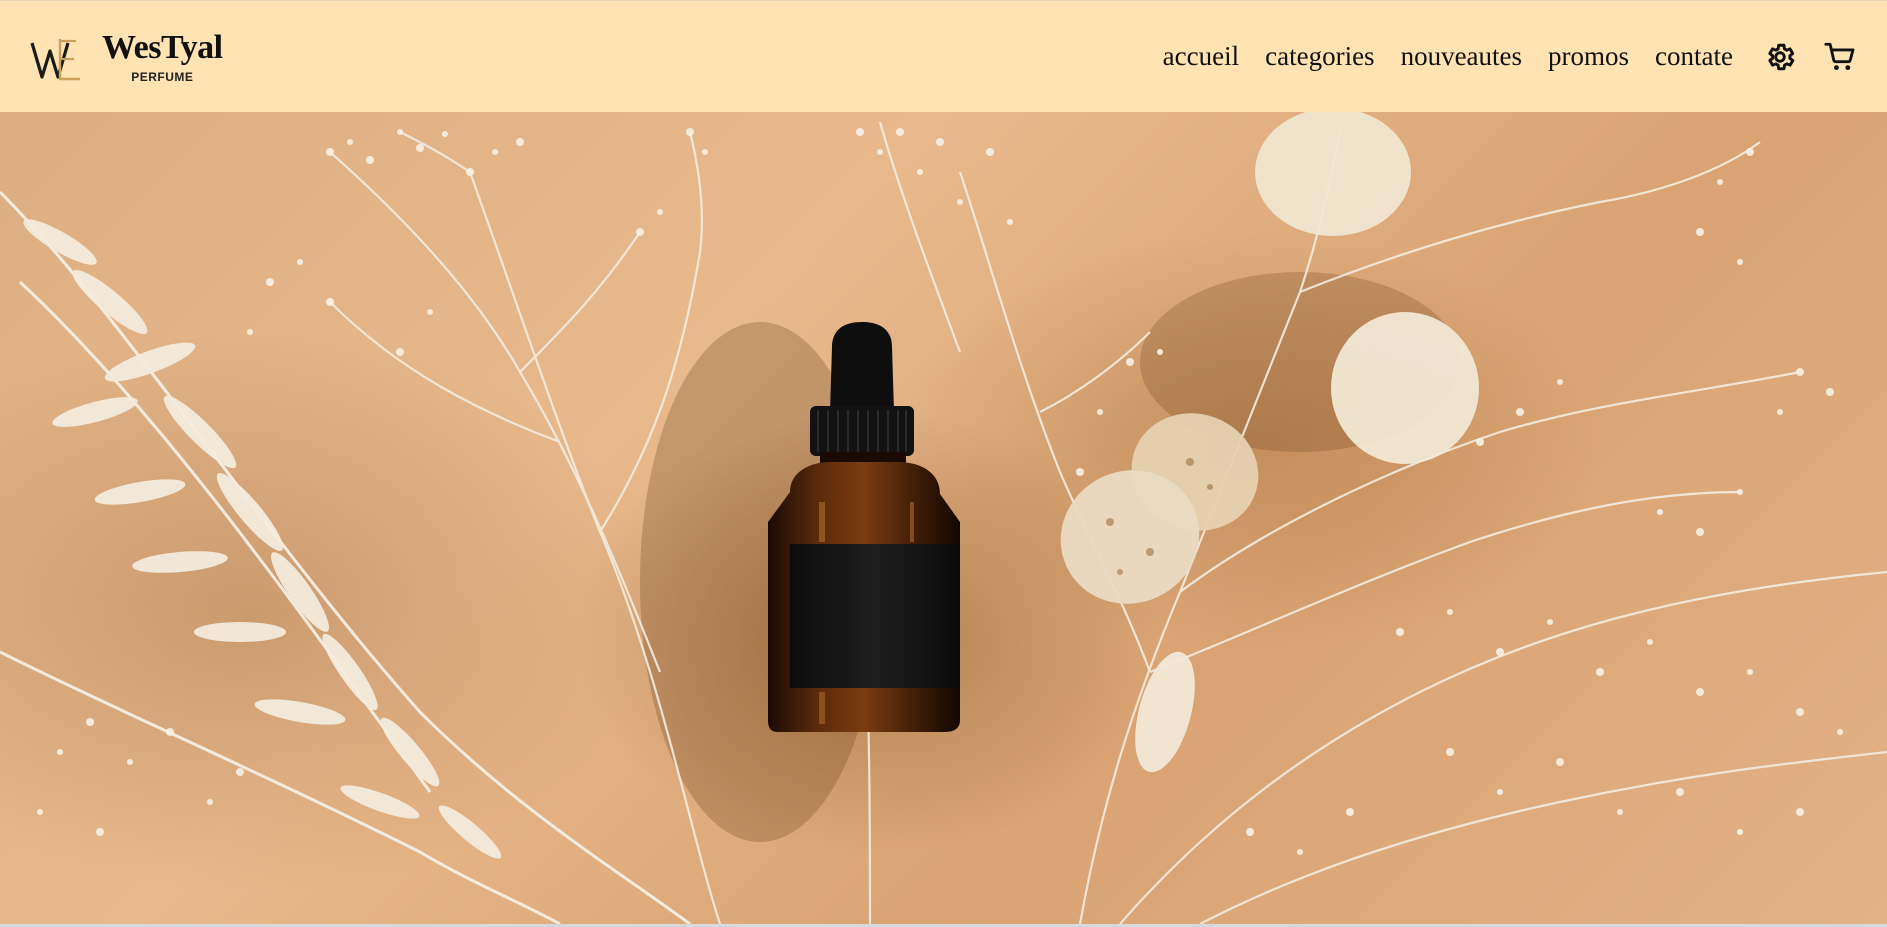 Image resolution: width=1887 pixels, height=927 pixels. What do you see at coordinates (1201, 56) in the screenshot?
I see `nav-link-accueil: accueil` at bounding box center [1201, 56].